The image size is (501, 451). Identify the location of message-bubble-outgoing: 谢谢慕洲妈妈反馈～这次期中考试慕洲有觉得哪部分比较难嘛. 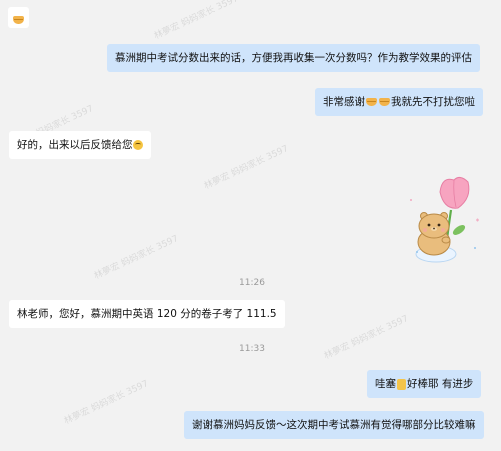
(334, 425).